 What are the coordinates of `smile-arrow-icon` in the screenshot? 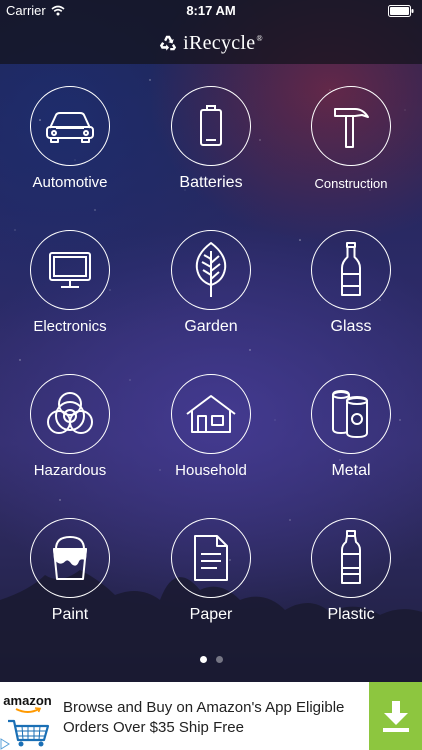 It's located at (28, 710).